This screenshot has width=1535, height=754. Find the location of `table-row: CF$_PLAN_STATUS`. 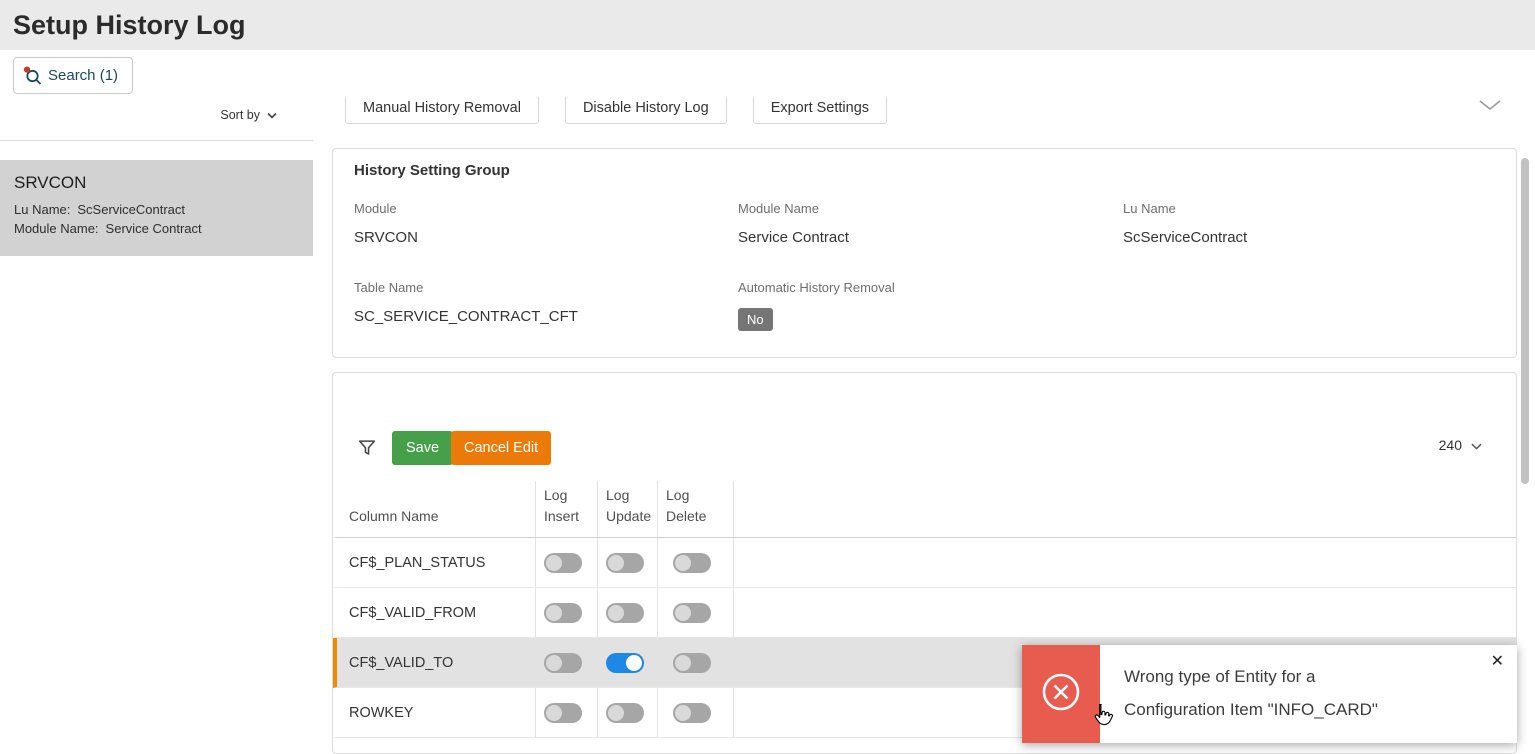

table-row: CF$_PLAN_STATUS is located at coordinates (924, 563).